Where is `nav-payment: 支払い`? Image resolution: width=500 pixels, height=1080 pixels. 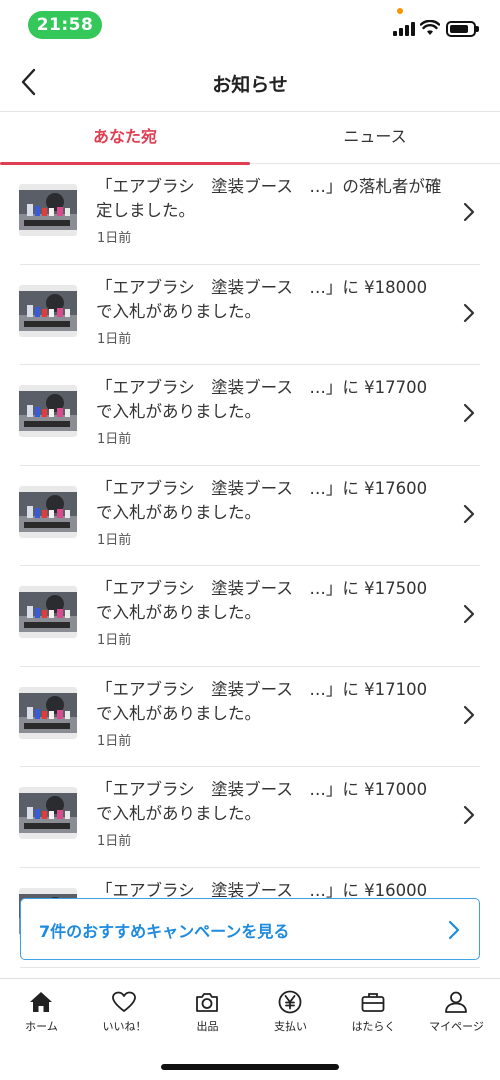 nav-payment: 支払い is located at coordinates (290, 1009).